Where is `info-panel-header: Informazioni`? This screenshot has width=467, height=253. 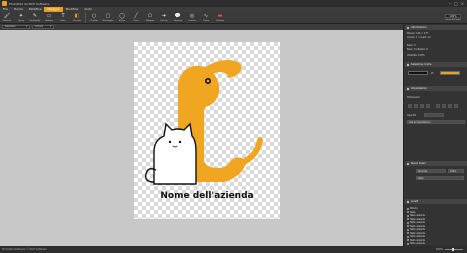
info-panel-header: Informazioni is located at coordinates (436, 27).